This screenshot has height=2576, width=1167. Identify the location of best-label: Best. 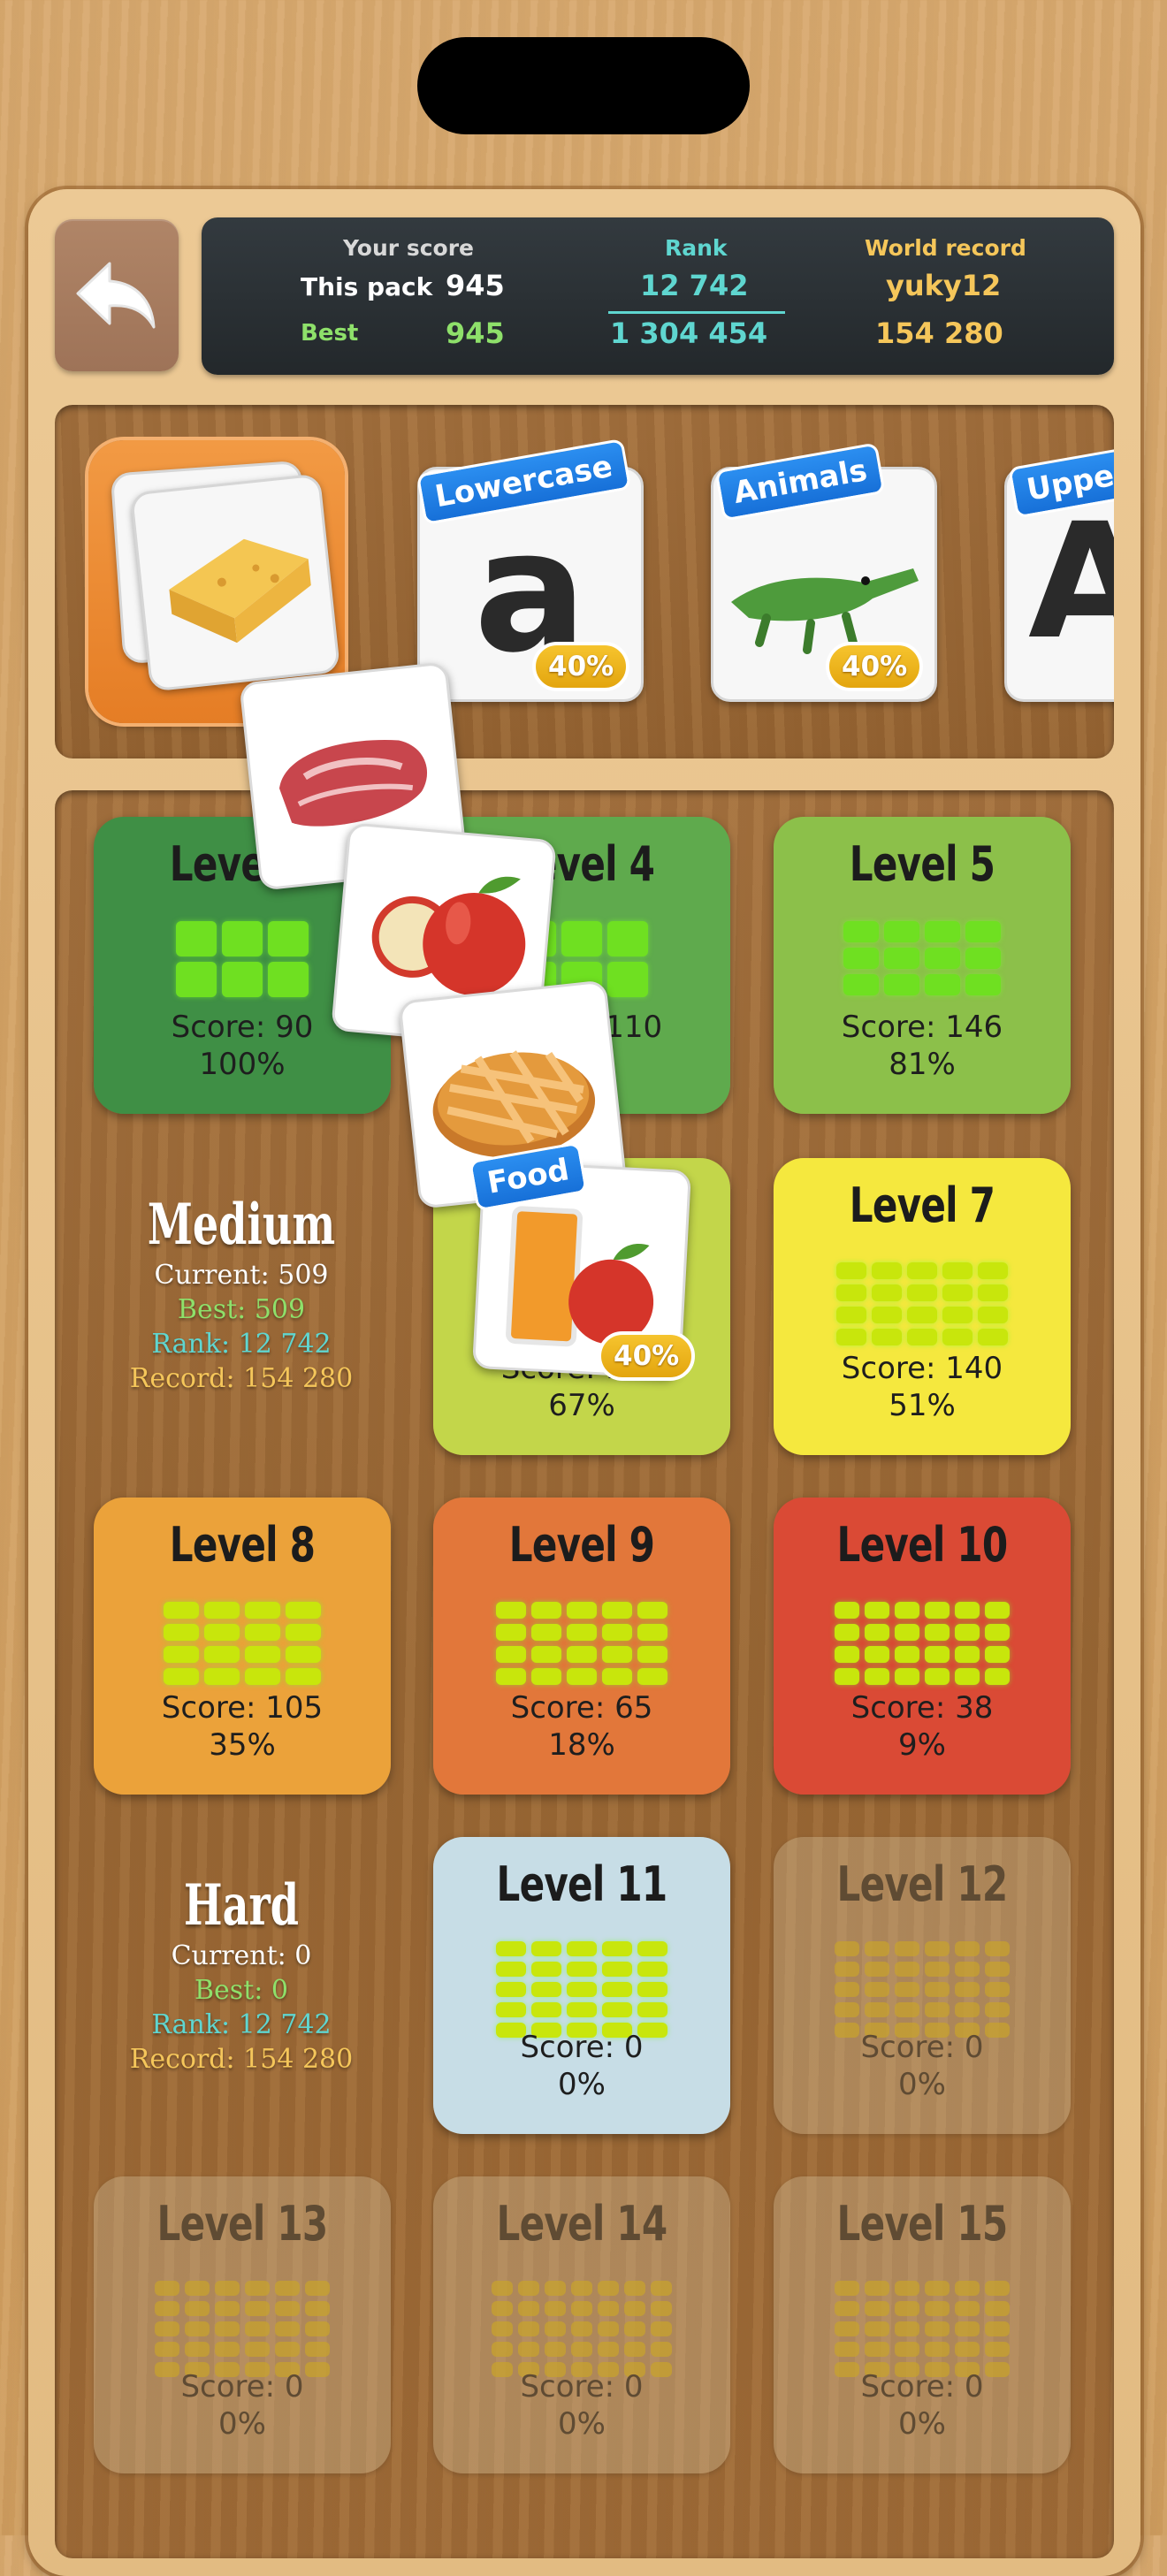
(330, 333).